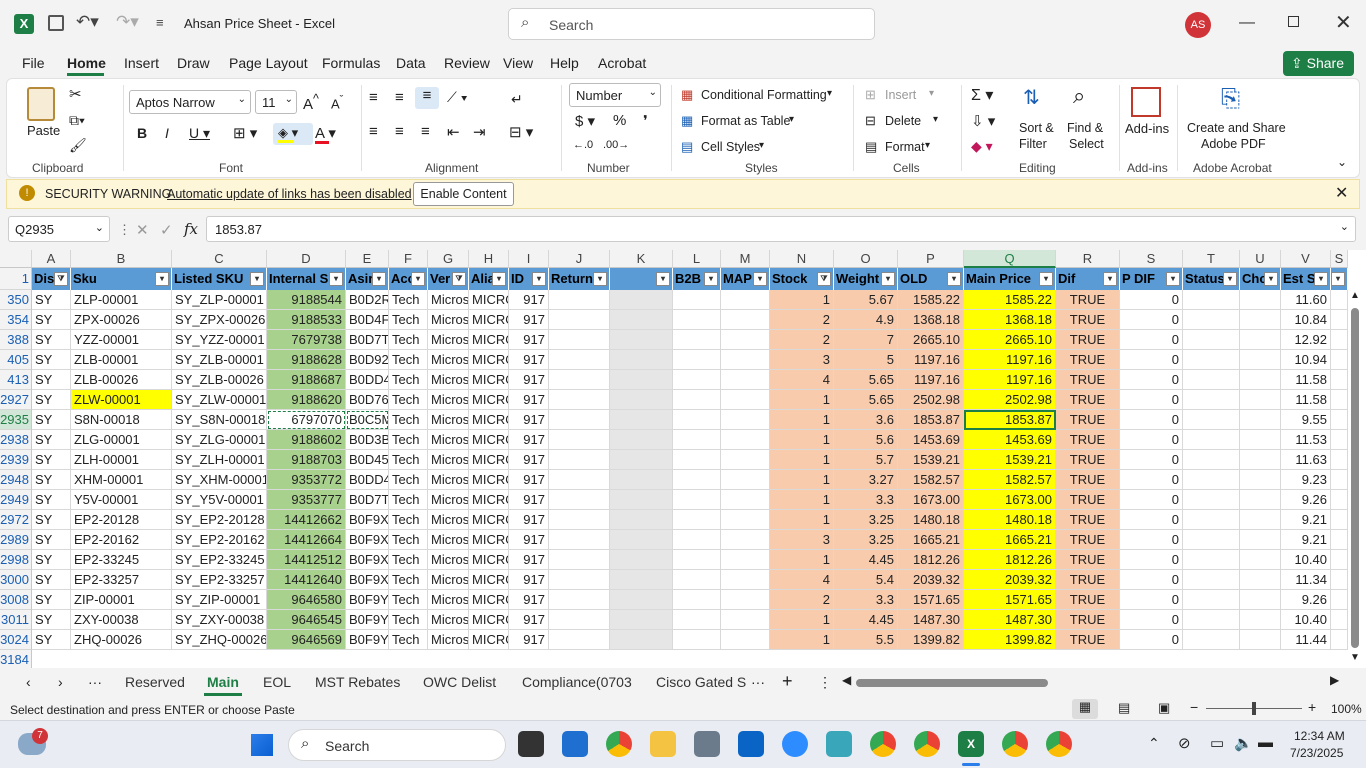  What do you see at coordinates (1010, 400) in the screenshot?
I see `table-cell: 2502.98` at bounding box center [1010, 400].